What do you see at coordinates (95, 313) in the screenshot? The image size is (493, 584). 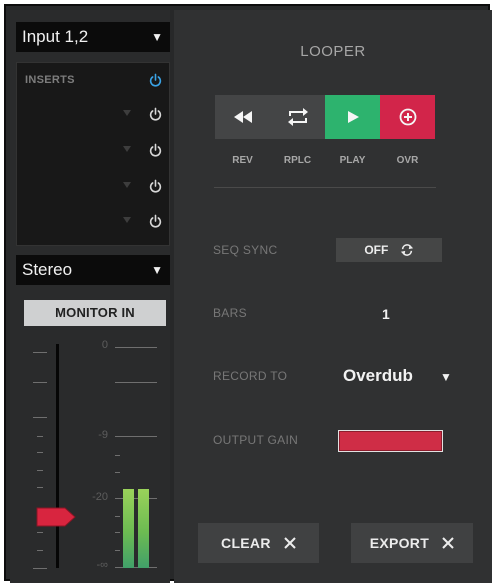 I see `monitor-in-button: MONITOR IN` at bounding box center [95, 313].